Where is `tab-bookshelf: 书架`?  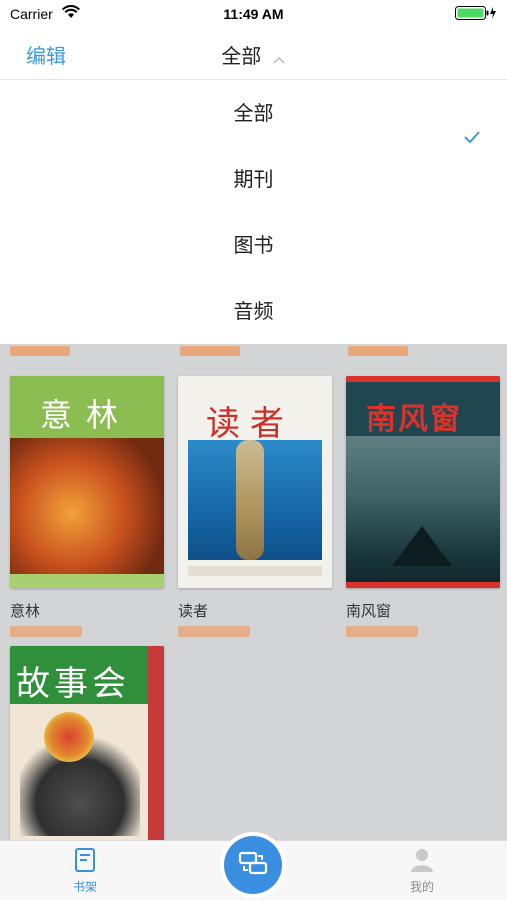
tab-bookshelf: 书架 is located at coordinates (85, 871).